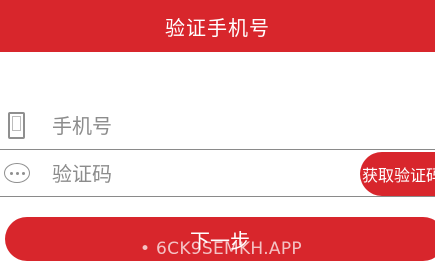  Describe the element at coordinates (397, 174) in the screenshot. I see `get-code-button: 获取验证码` at that location.